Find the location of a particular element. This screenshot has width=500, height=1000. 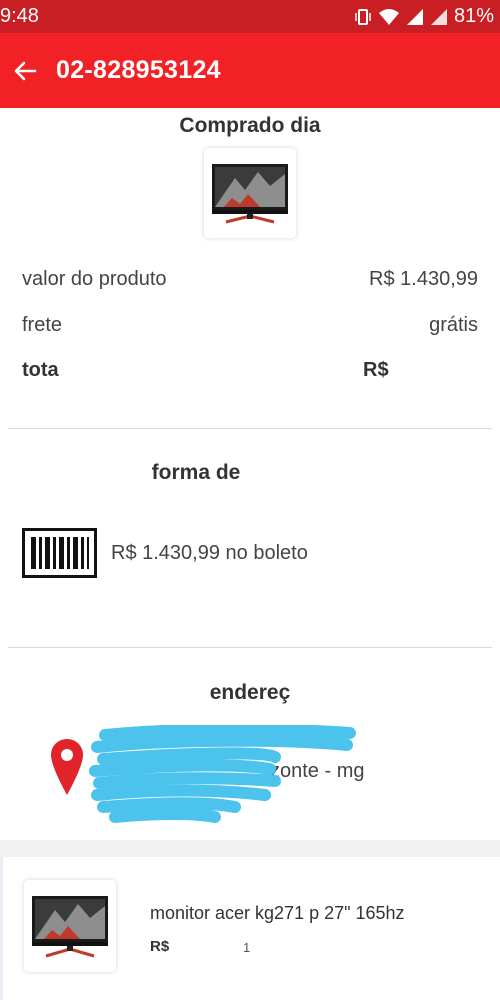

status-time: 9:48 is located at coordinates (19, 16).